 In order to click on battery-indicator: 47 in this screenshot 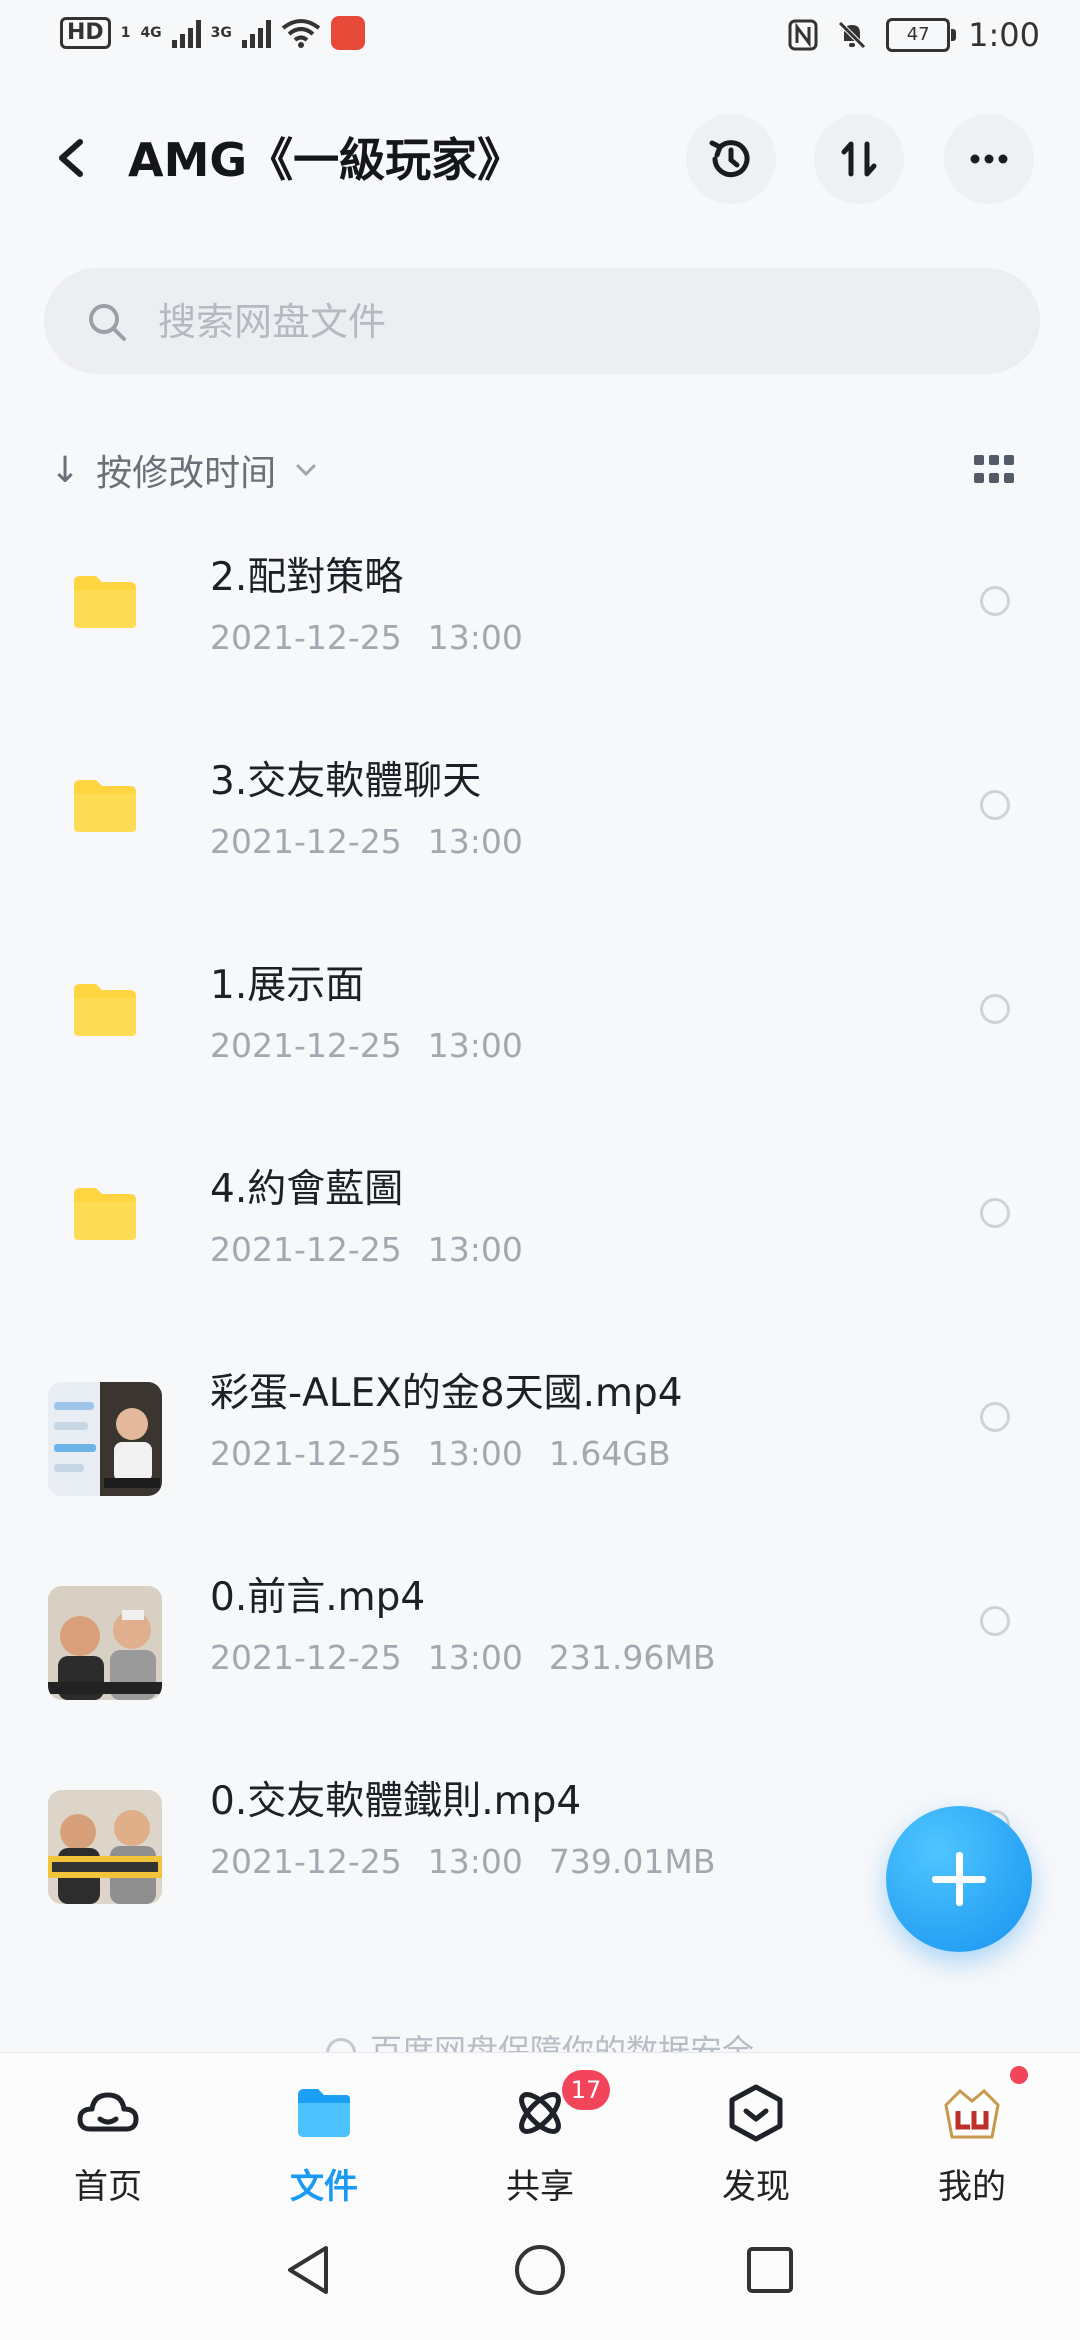, I will do `click(921, 35)`.